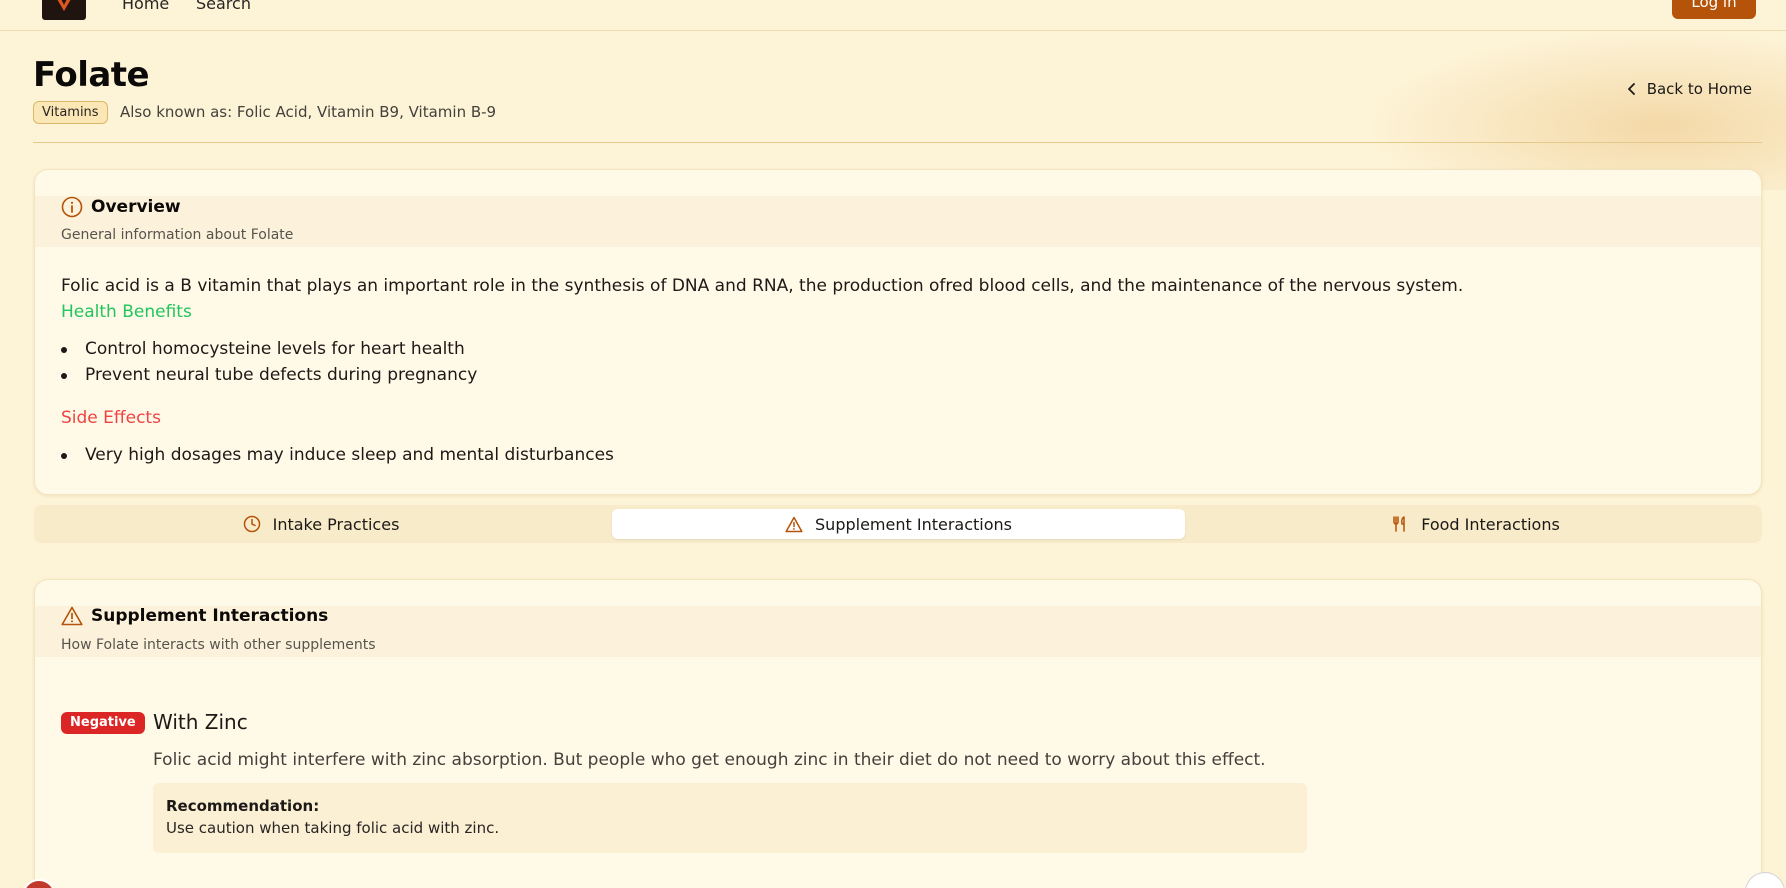 The width and height of the screenshot is (1786, 888). I want to click on back-to-home-label: Back to Home, so click(1699, 89).